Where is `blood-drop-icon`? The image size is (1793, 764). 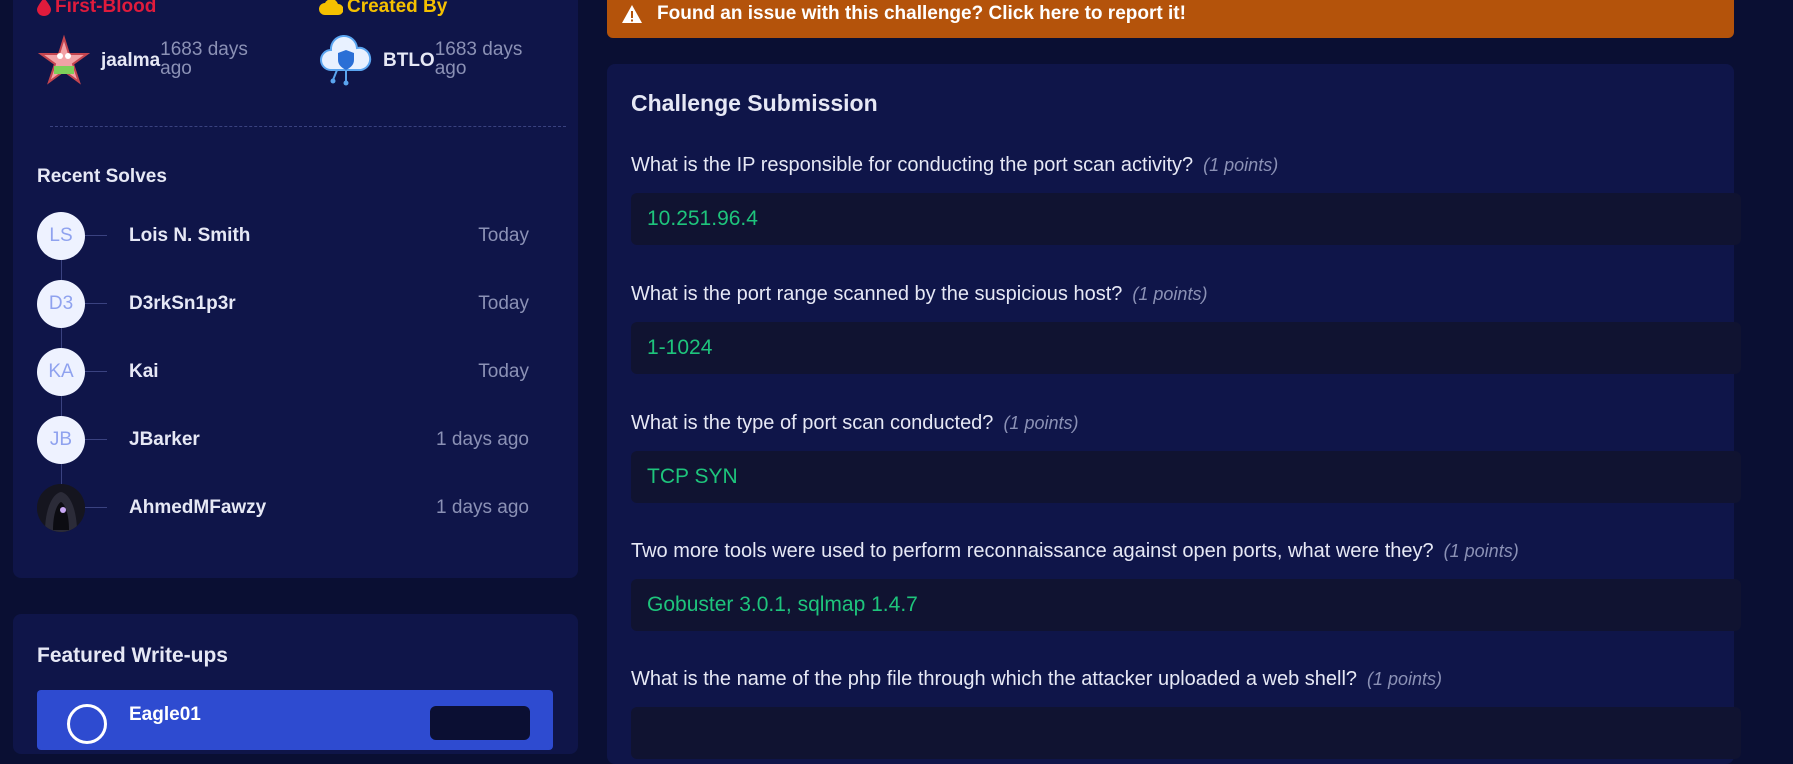
blood-drop-icon is located at coordinates (44, 8).